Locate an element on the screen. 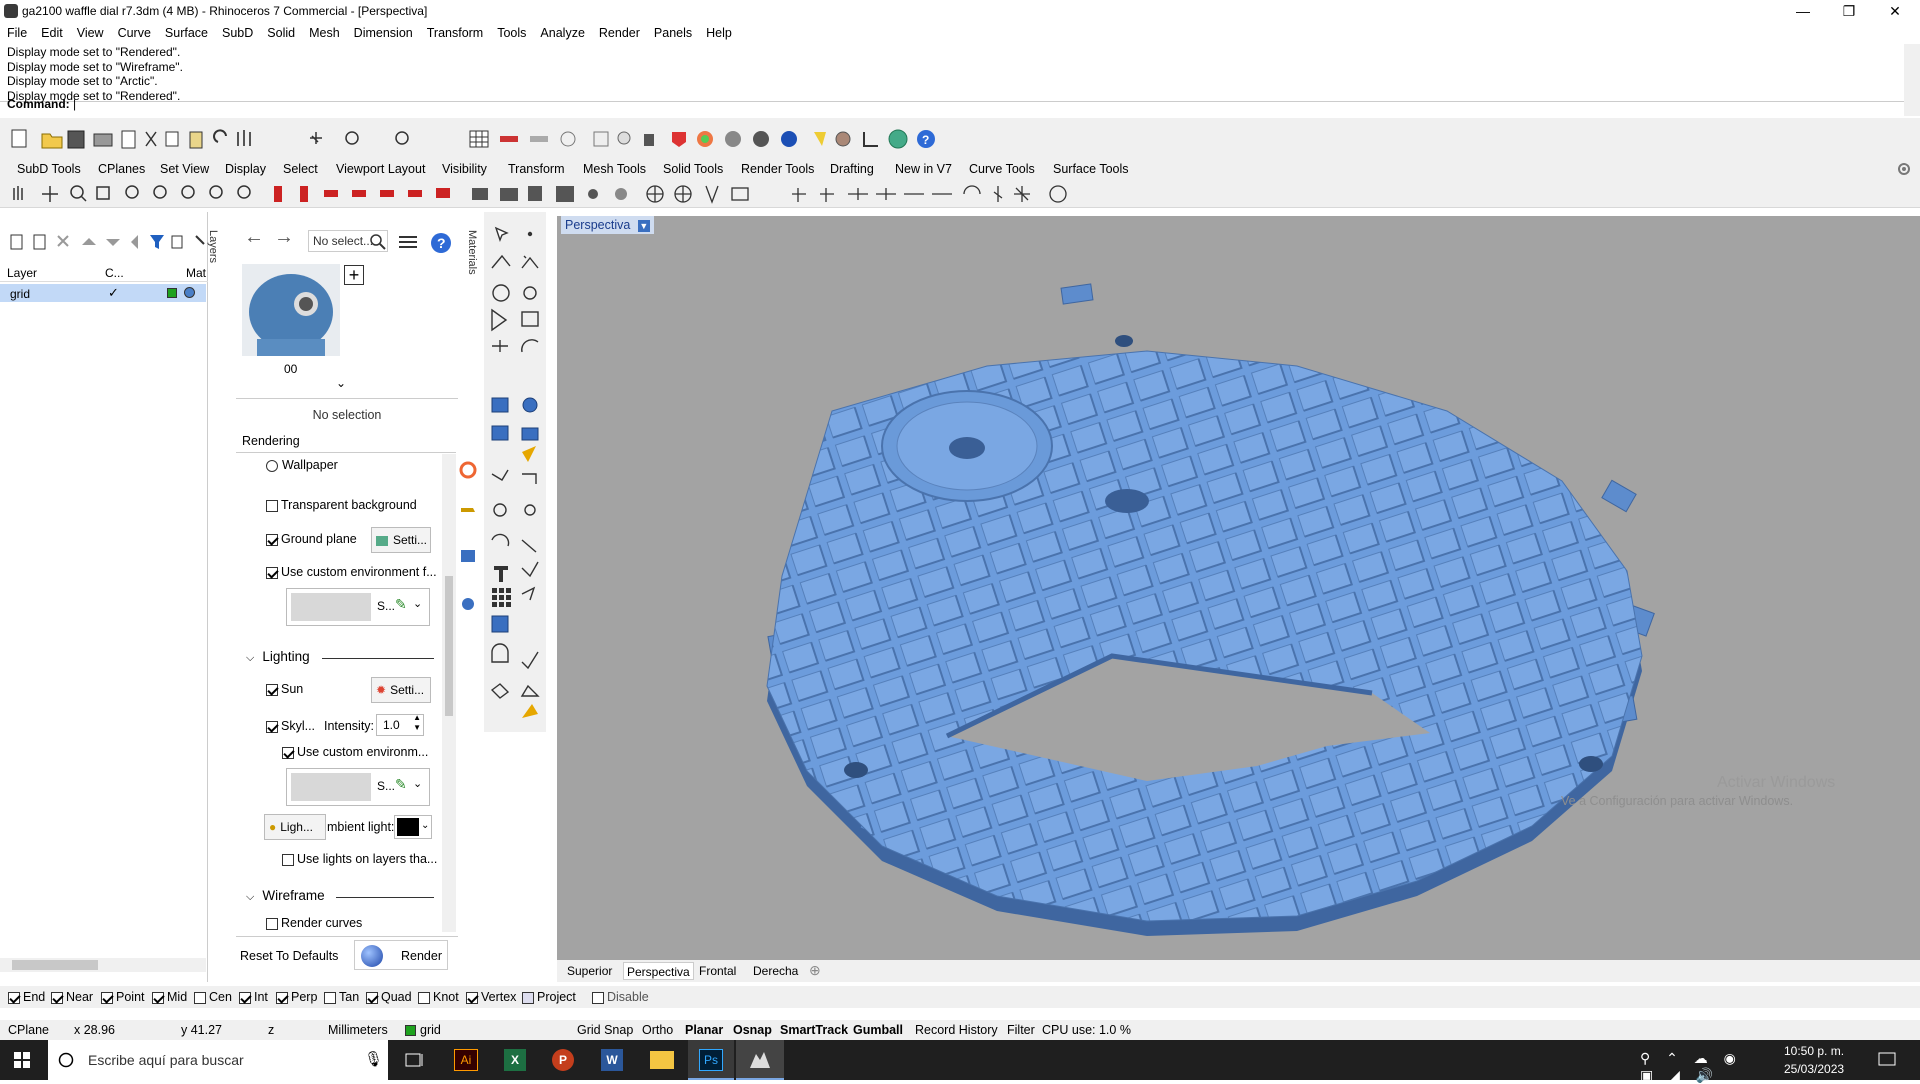  status-smarttrack: SmartTrack is located at coordinates (814, 1030).